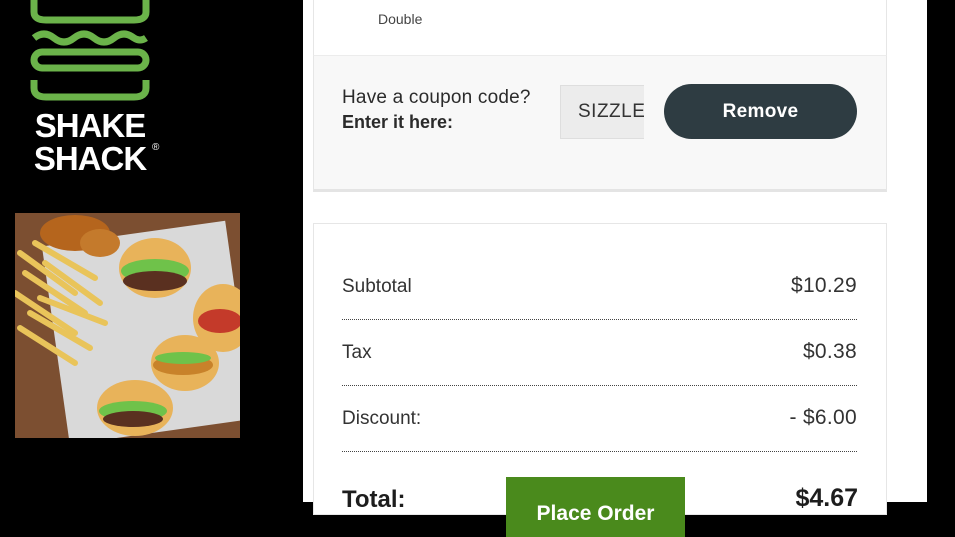  What do you see at coordinates (436, 97) in the screenshot?
I see `coupon-question: Have a coupon code?` at bounding box center [436, 97].